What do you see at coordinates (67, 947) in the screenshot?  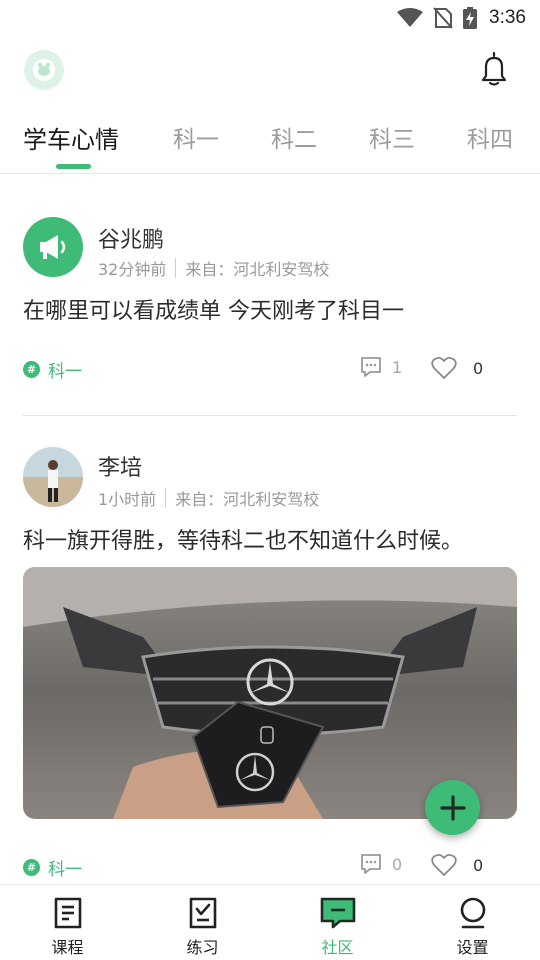 I see `nav-label: 课程` at bounding box center [67, 947].